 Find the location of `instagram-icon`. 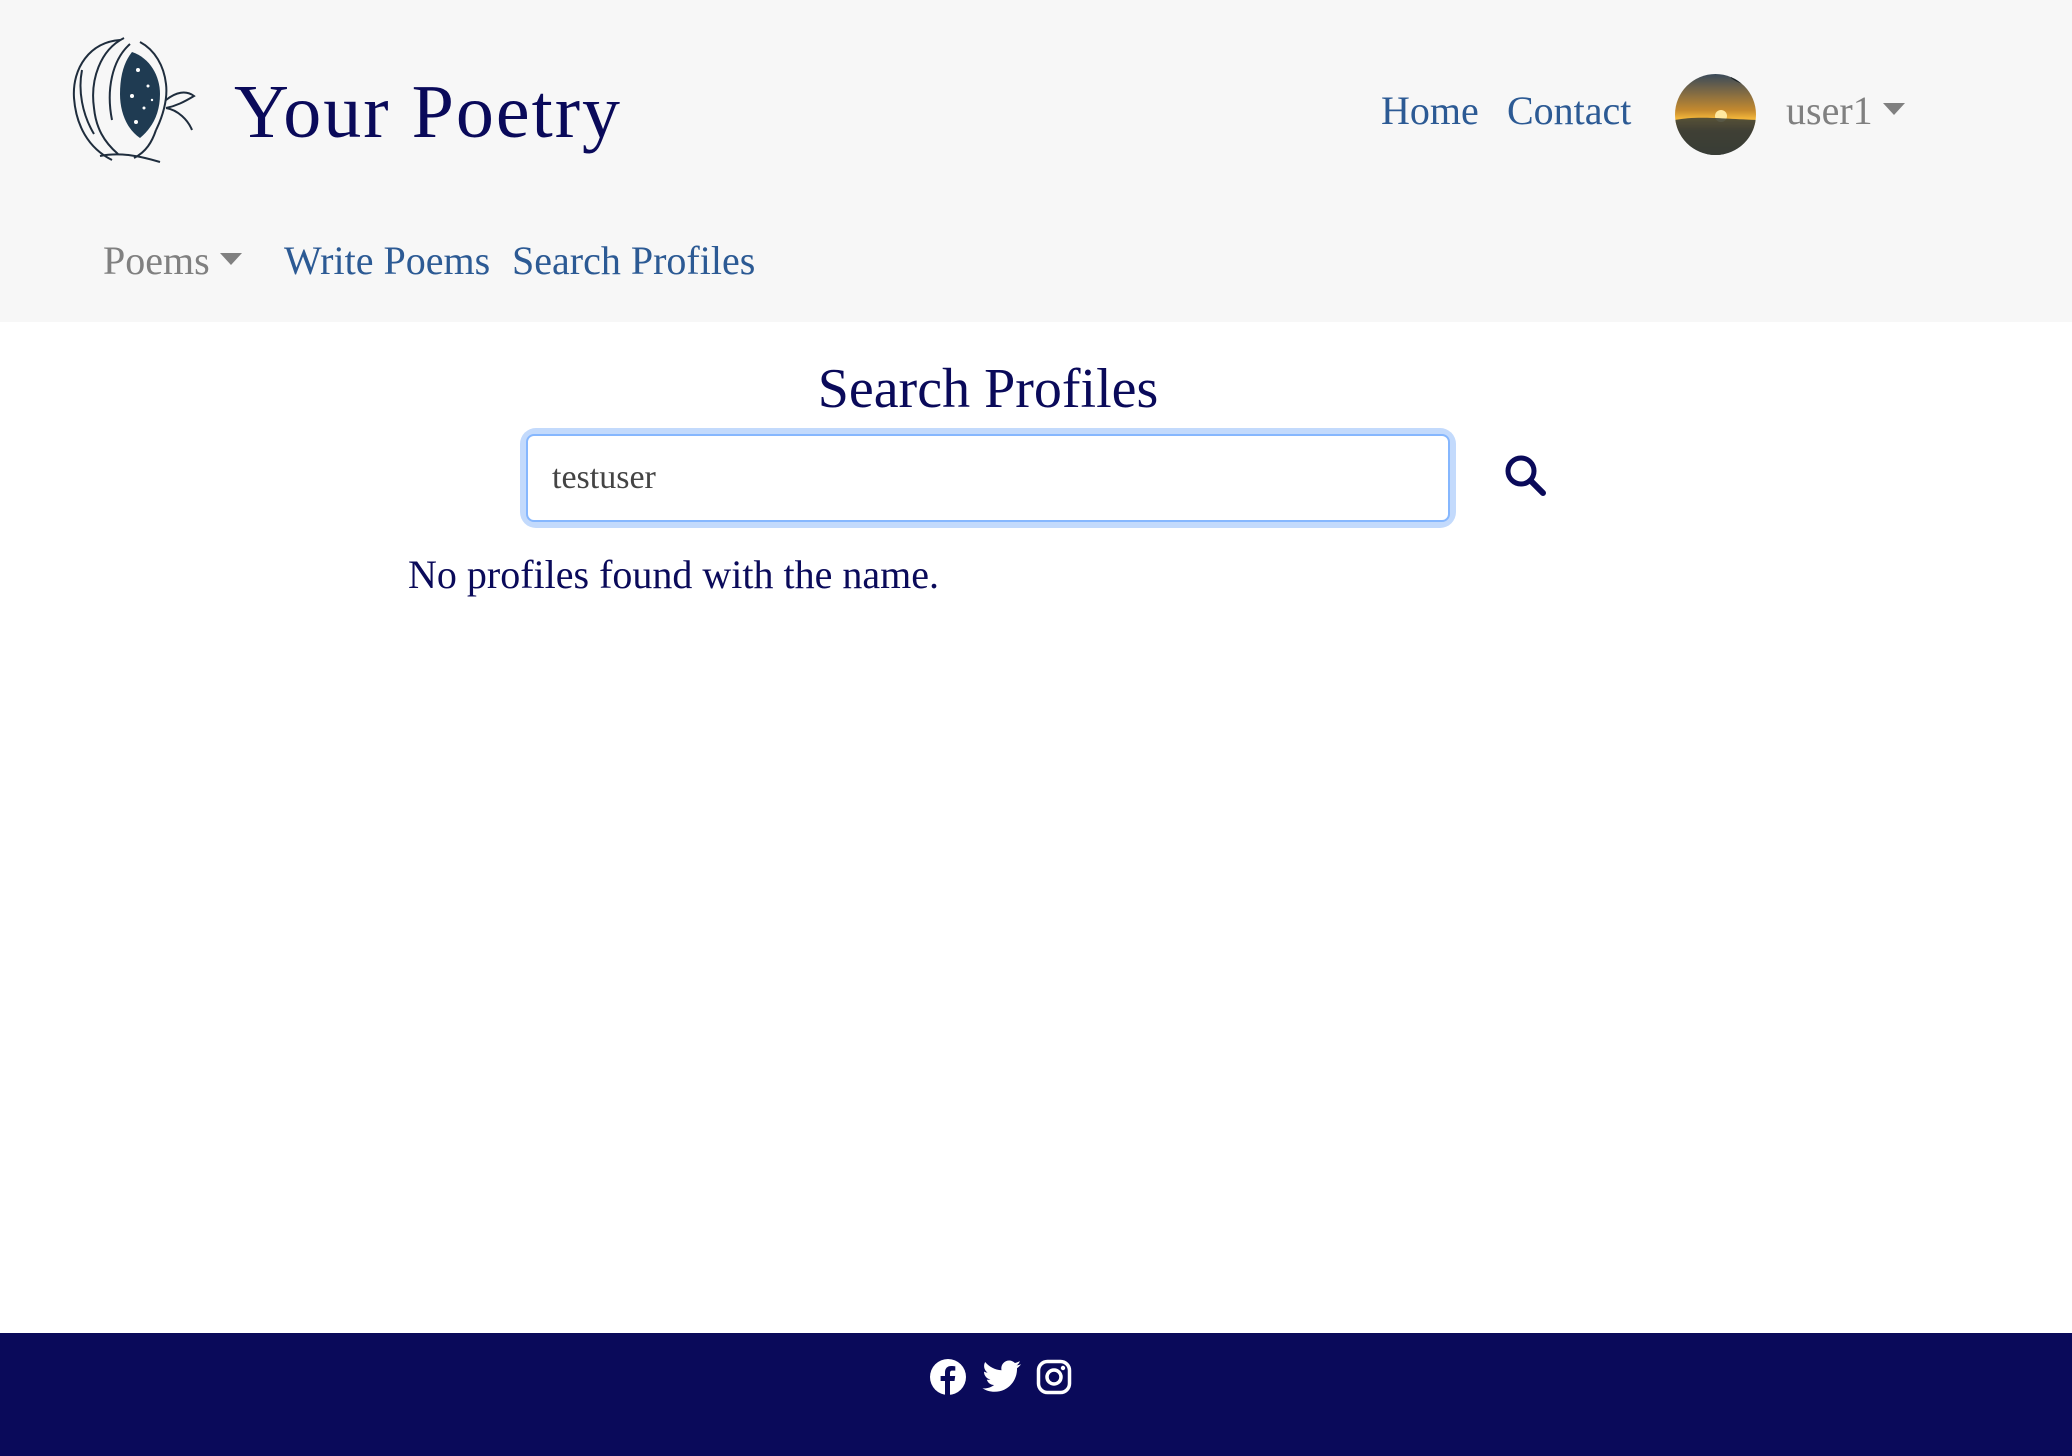

instagram-icon is located at coordinates (1054, 1377).